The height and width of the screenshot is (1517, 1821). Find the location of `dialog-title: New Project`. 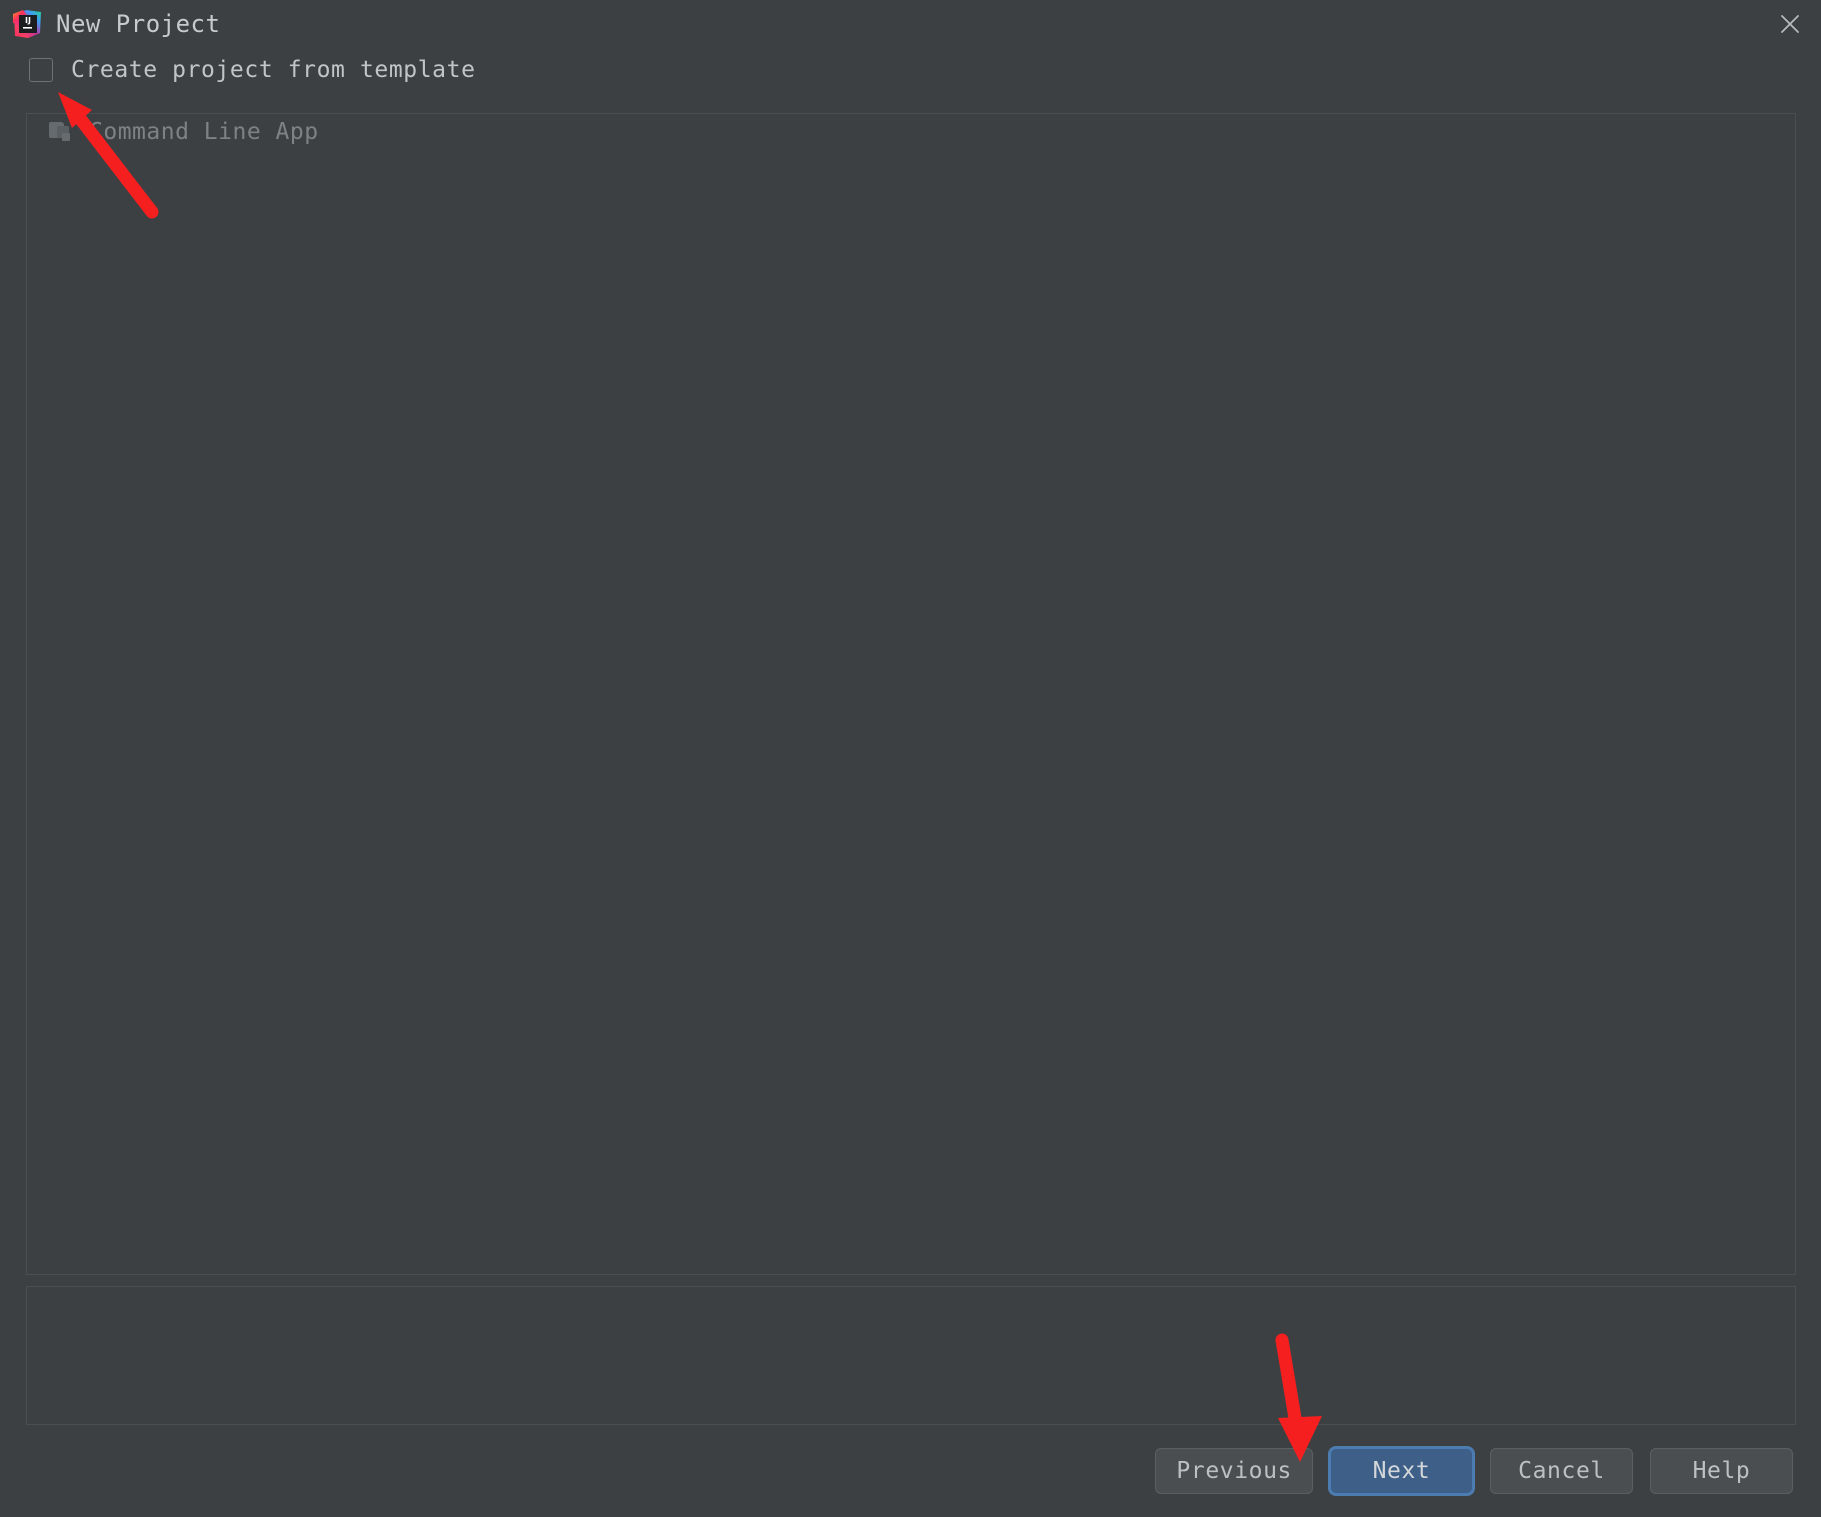

dialog-title: New Project is located at coordinates (138, 23).